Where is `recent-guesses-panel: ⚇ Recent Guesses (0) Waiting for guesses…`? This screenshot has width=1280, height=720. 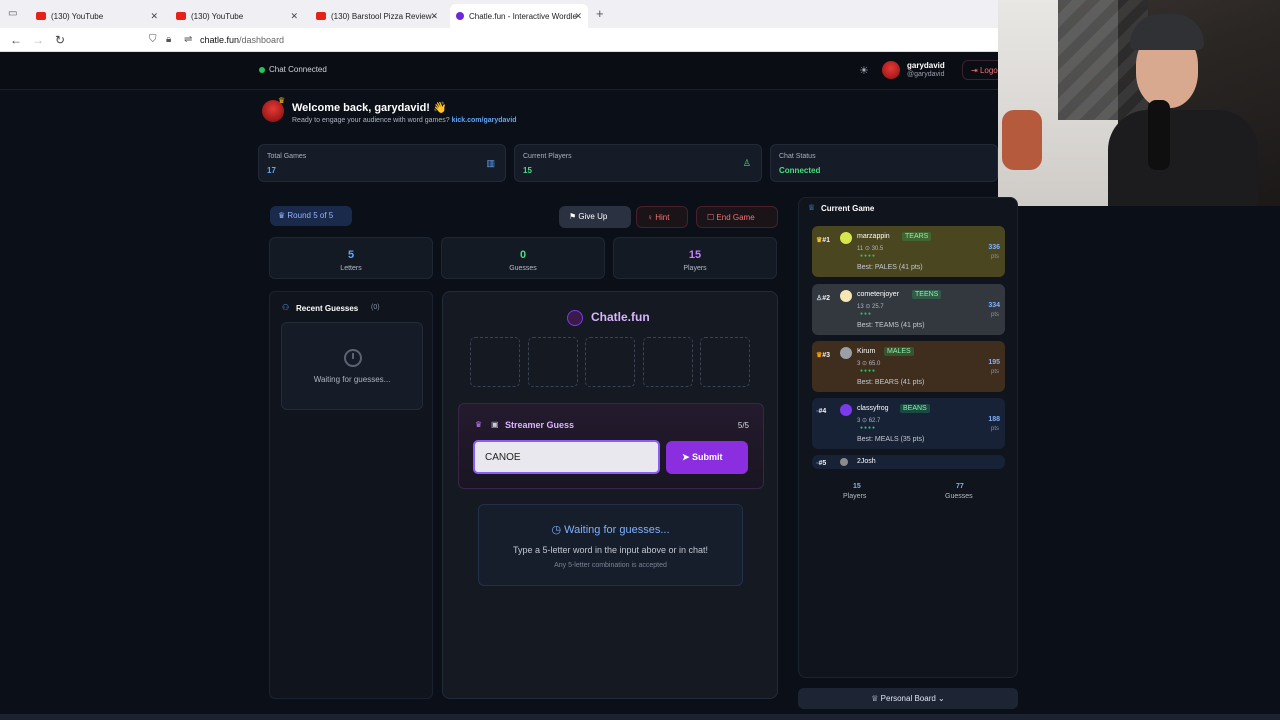
recent-guesses-panel: ⚇ Recent Guesses (0) Waiting for guesses… is located at coordinates (351, 495).